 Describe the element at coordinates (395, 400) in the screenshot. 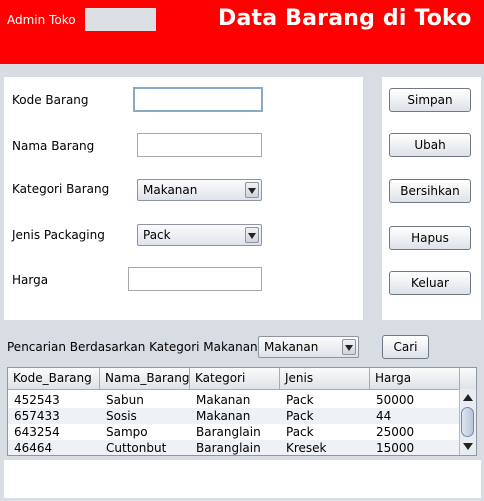

I see `table-cell: 50000` at that location.